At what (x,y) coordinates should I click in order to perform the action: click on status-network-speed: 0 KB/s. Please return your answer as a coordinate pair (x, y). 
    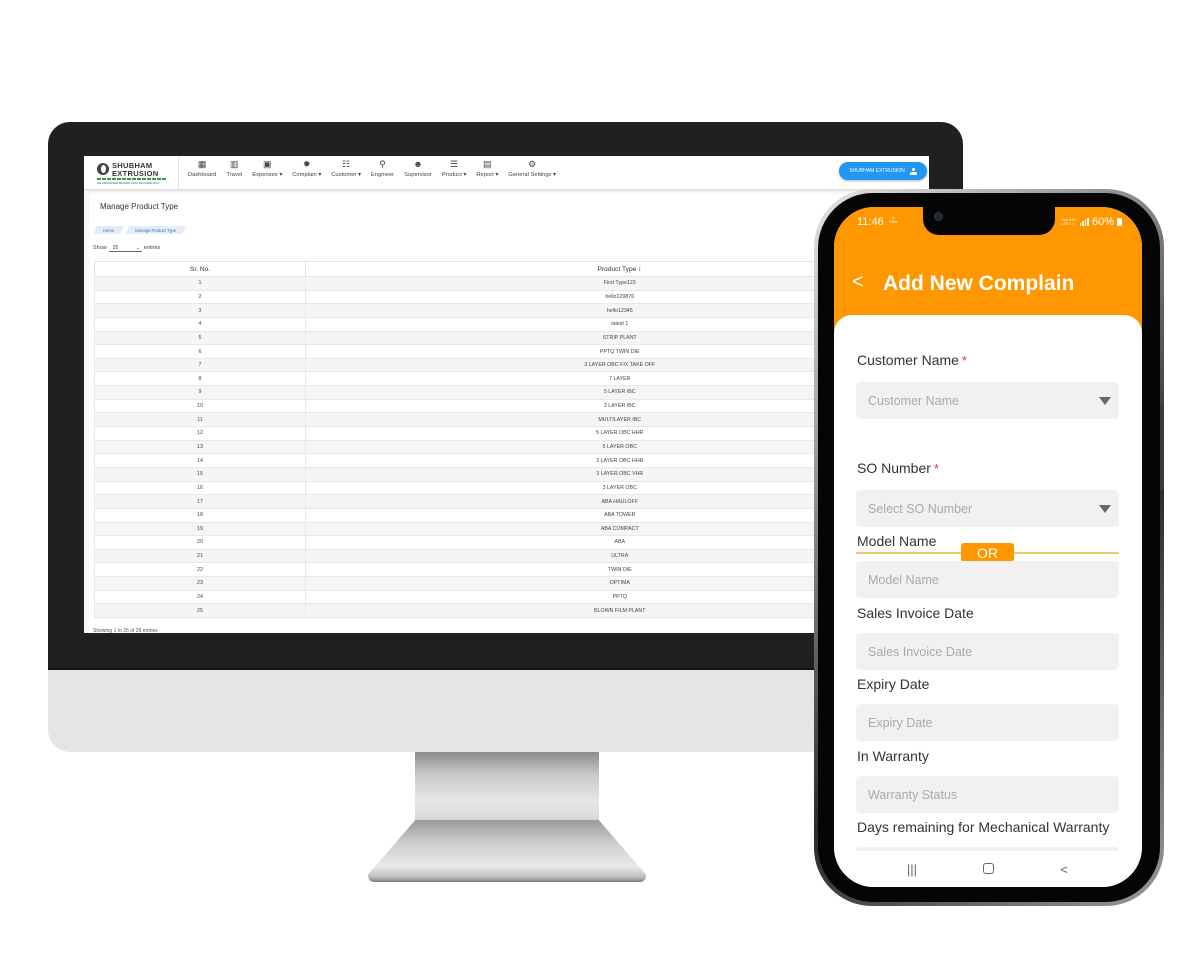
    Looking at the image, I should click on (893, 220).